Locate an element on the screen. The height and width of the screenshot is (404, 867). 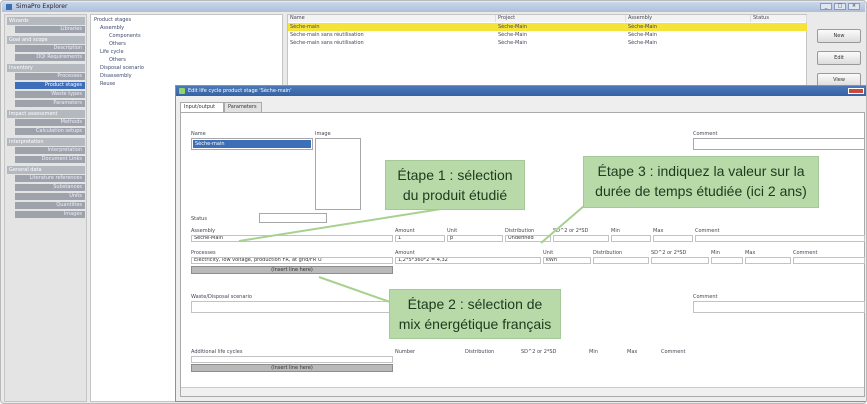
amount-cell: 1 is located at coordinates (420, 238).